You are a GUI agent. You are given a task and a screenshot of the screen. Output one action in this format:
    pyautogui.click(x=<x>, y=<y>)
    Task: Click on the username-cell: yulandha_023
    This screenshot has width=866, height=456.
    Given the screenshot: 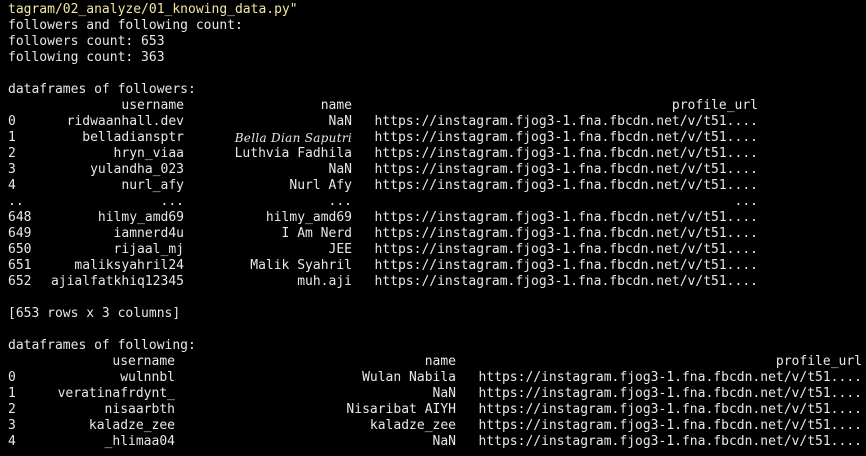 What is the action you would take?
    pyautogui.click(x=137, y=169)
    